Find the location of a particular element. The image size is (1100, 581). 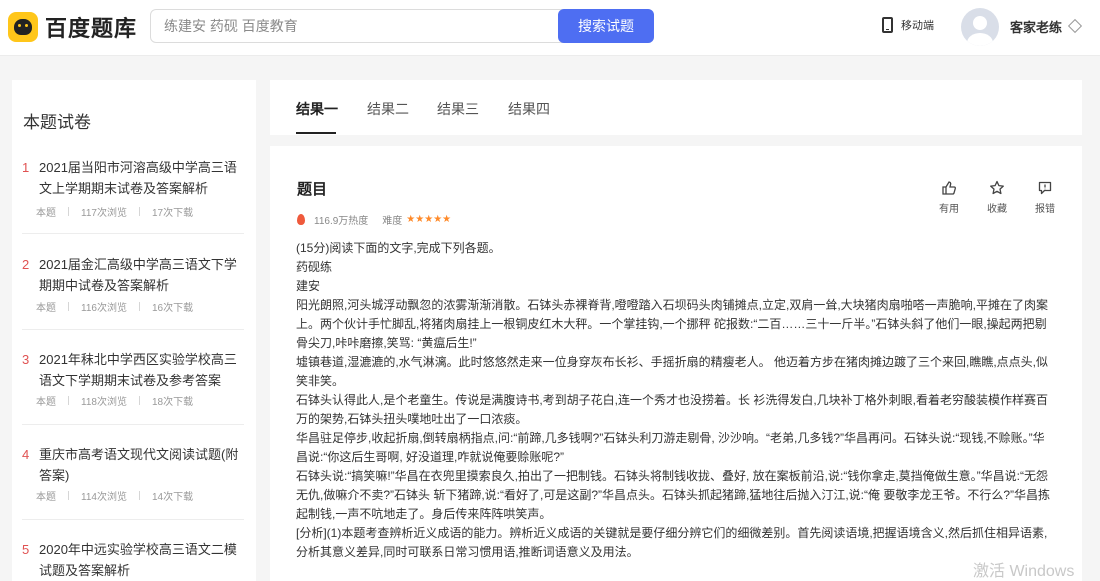

useful-button: 有用 is located at coordinates (949, 197).